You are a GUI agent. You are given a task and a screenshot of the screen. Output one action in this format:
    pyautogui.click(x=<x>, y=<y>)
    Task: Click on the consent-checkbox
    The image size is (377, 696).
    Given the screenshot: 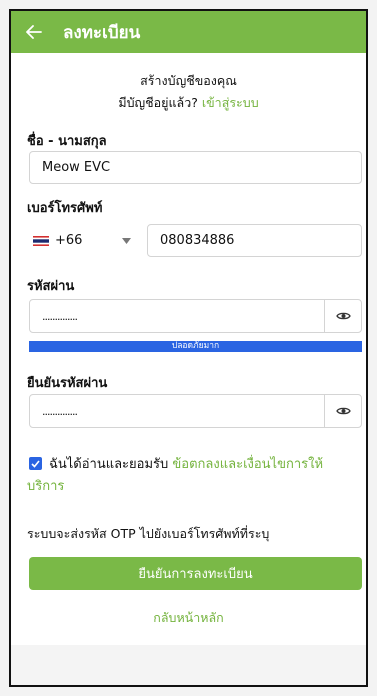 What is the action you would take?
    pyautogui.click(x=35, y=463)
    